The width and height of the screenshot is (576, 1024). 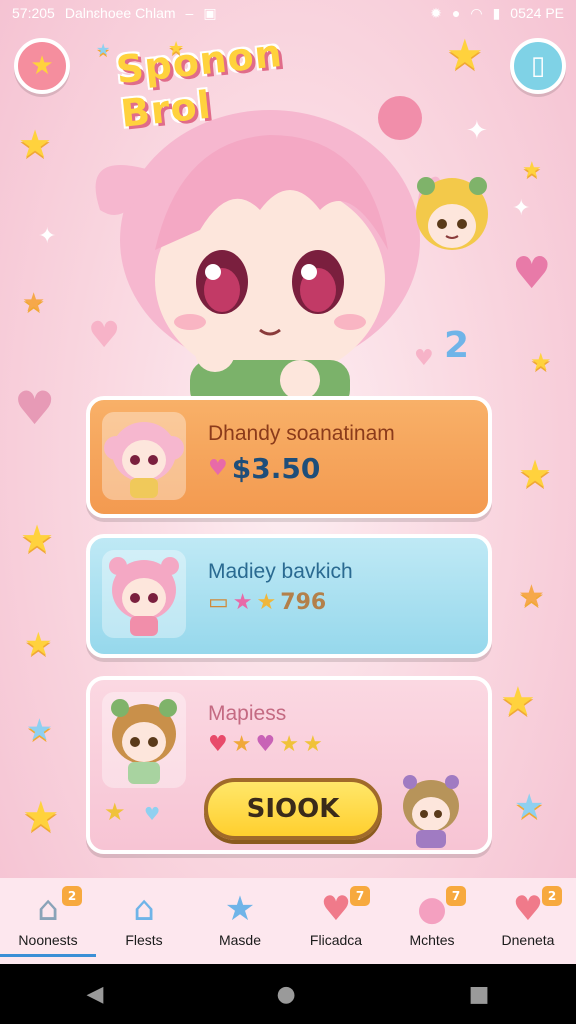 What do you see at coordinates (436, 12) in the screenshot?
I see `gear-icon: ✹` at bounding box center [436, 12].